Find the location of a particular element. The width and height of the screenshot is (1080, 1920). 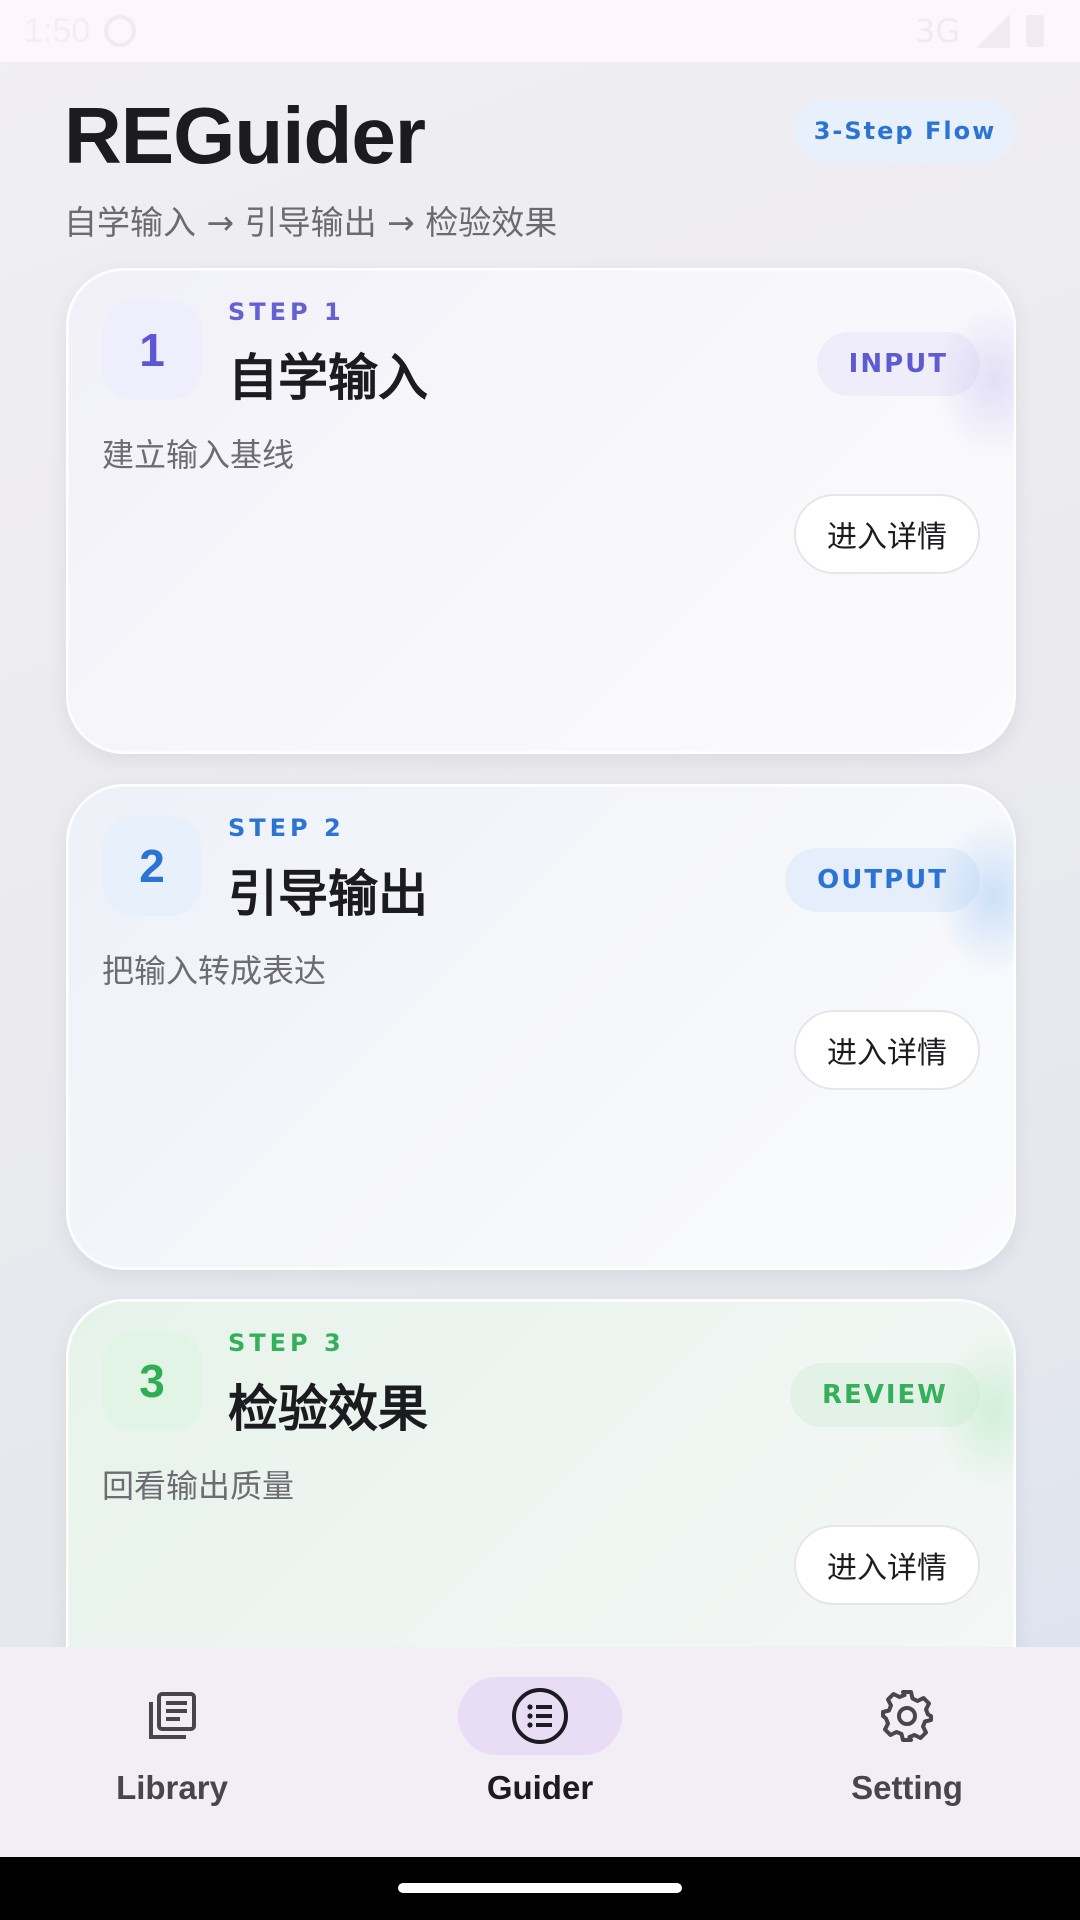

step-number-badge: 3 is located at coordinates (152, 1381).